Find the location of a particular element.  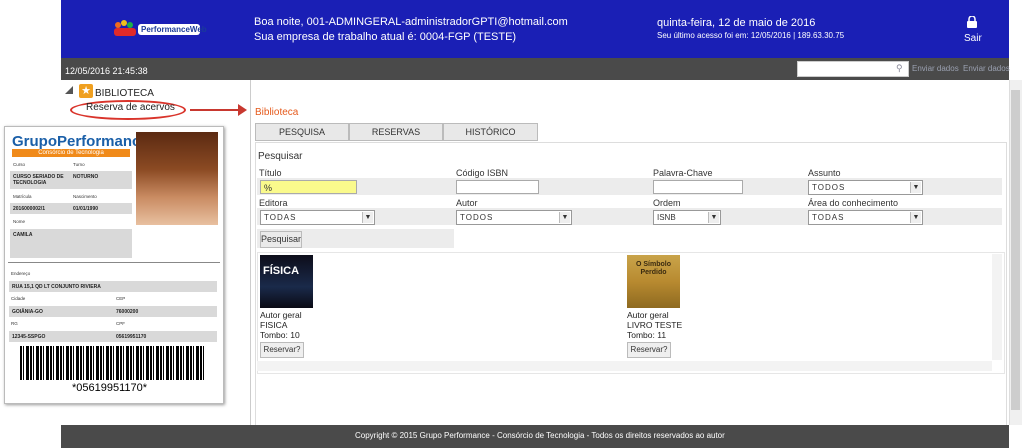

logo-text: PerformanceWeb is located at coordinates (174, 29).